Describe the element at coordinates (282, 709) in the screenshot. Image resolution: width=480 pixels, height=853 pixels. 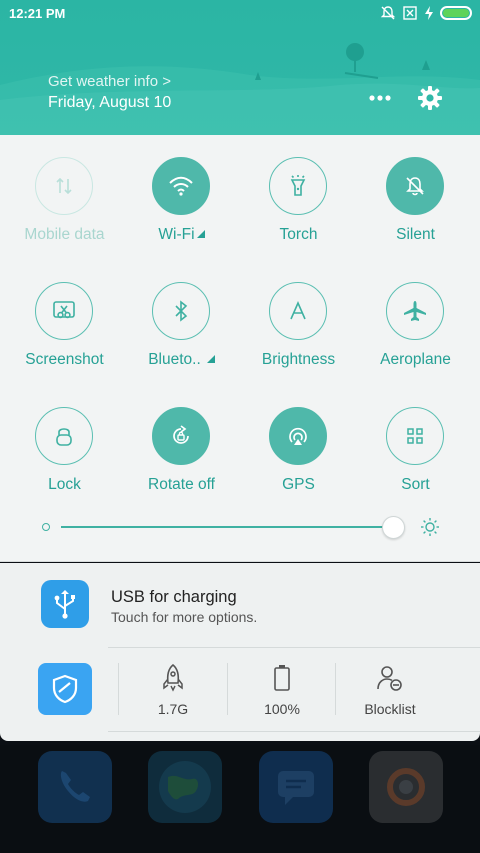
I see `battery-label: 100%` at that location.